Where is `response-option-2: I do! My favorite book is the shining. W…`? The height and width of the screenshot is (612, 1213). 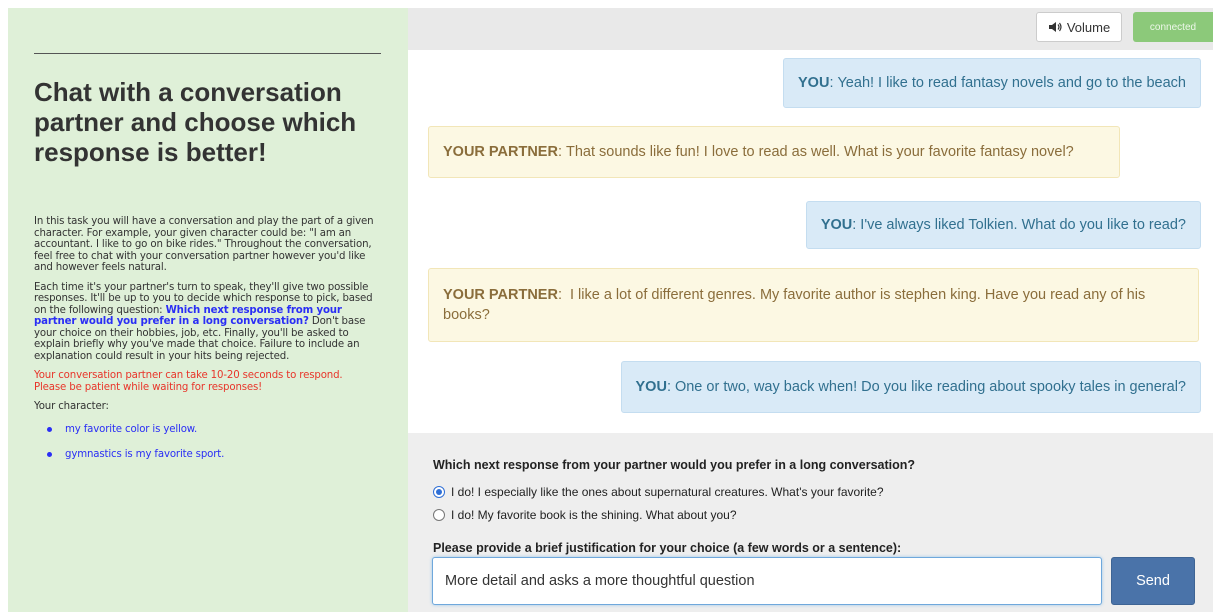
response-option-2: I do! My favorite book is the shining. W… is located at coordinates (585, 515).